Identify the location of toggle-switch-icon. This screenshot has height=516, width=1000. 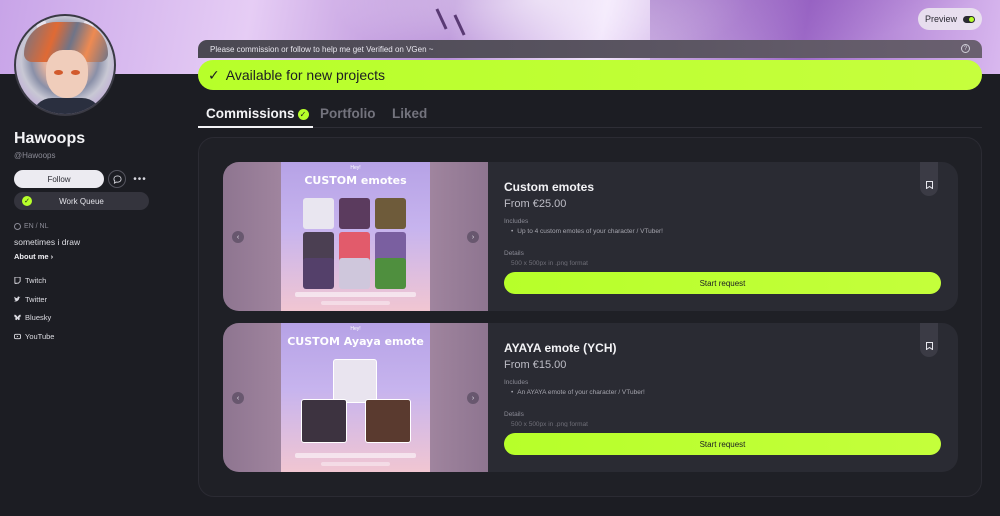
(969, 19).